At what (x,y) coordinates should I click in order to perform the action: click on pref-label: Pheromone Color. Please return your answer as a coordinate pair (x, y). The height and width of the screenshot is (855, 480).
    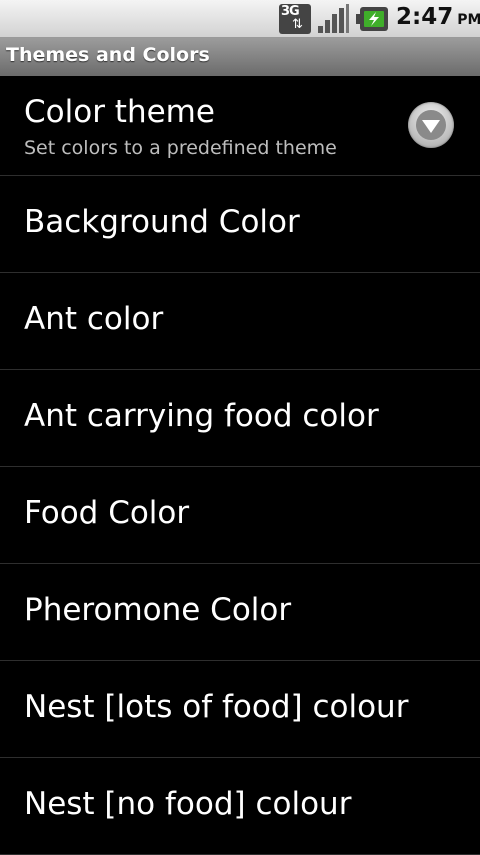
    Looking at the image, I should click on (158, 610).